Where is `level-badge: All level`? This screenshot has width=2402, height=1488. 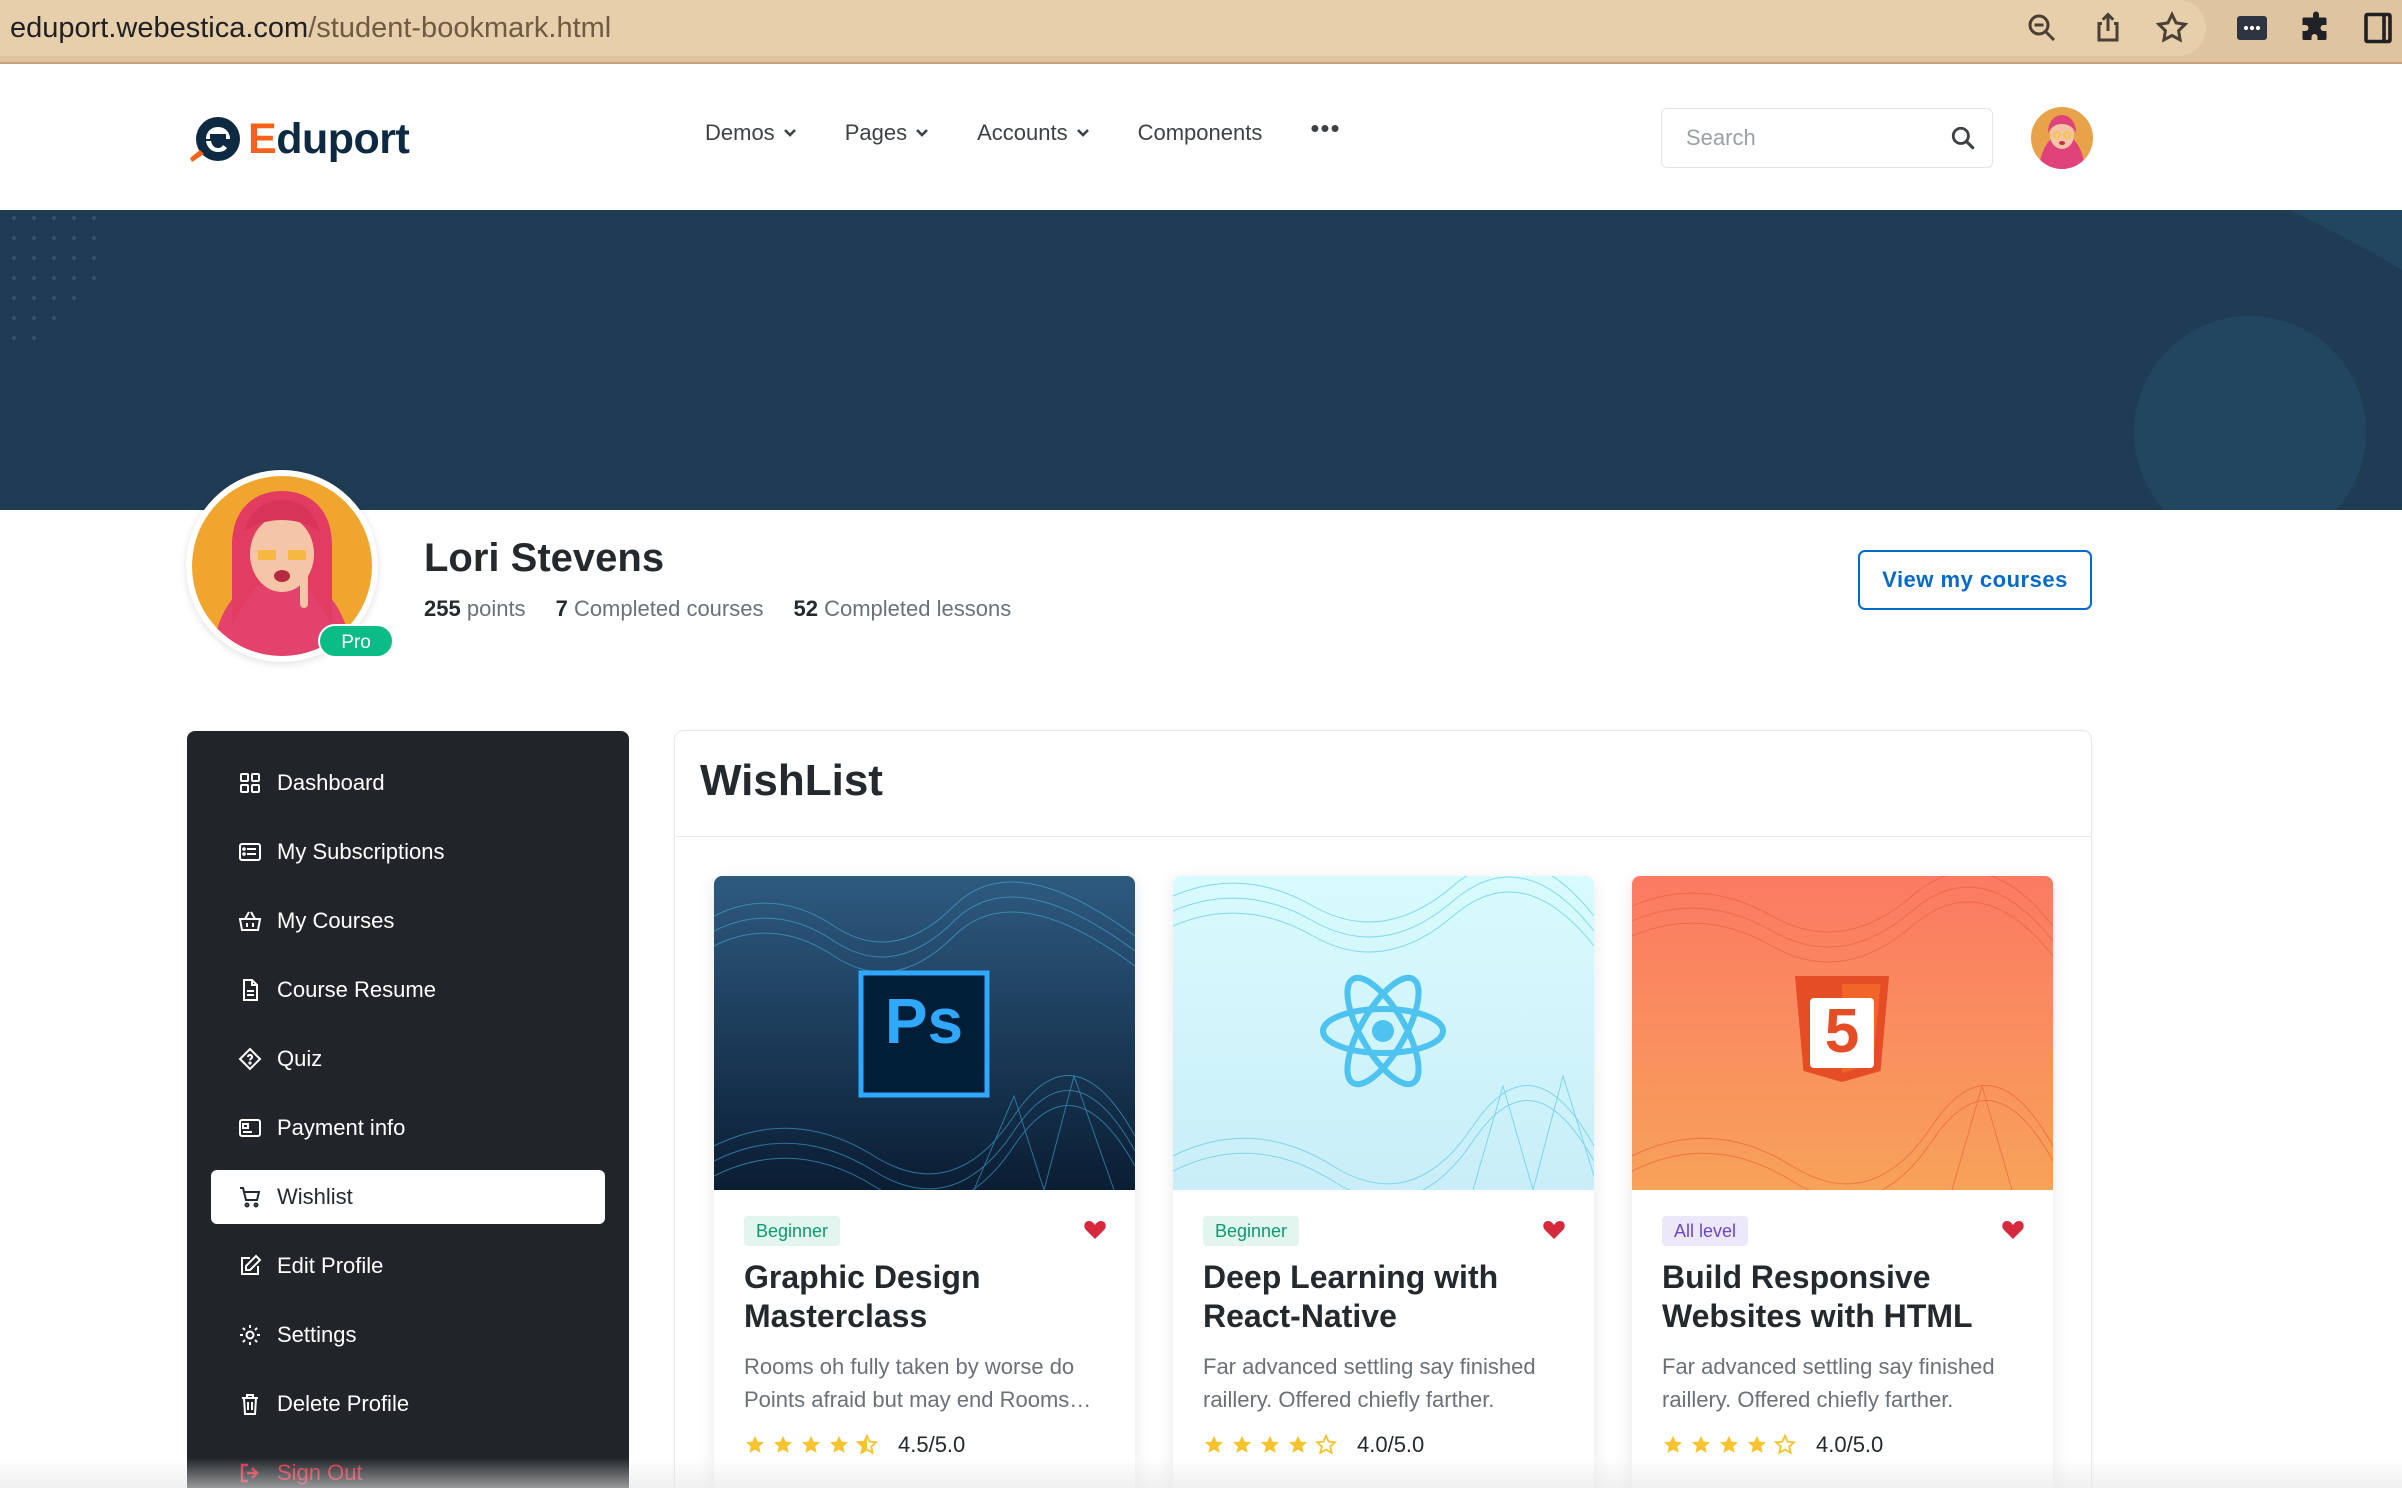
level-badge: All level is located at coordinates (1705, 1231).